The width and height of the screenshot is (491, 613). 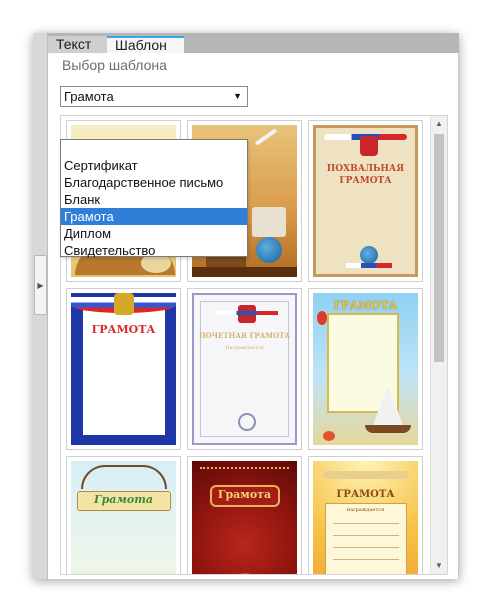 What do you see at coordinates (154, 216) in the screenshot?
I see `option-gramota: Грамота` at bounding box center [154, 216].